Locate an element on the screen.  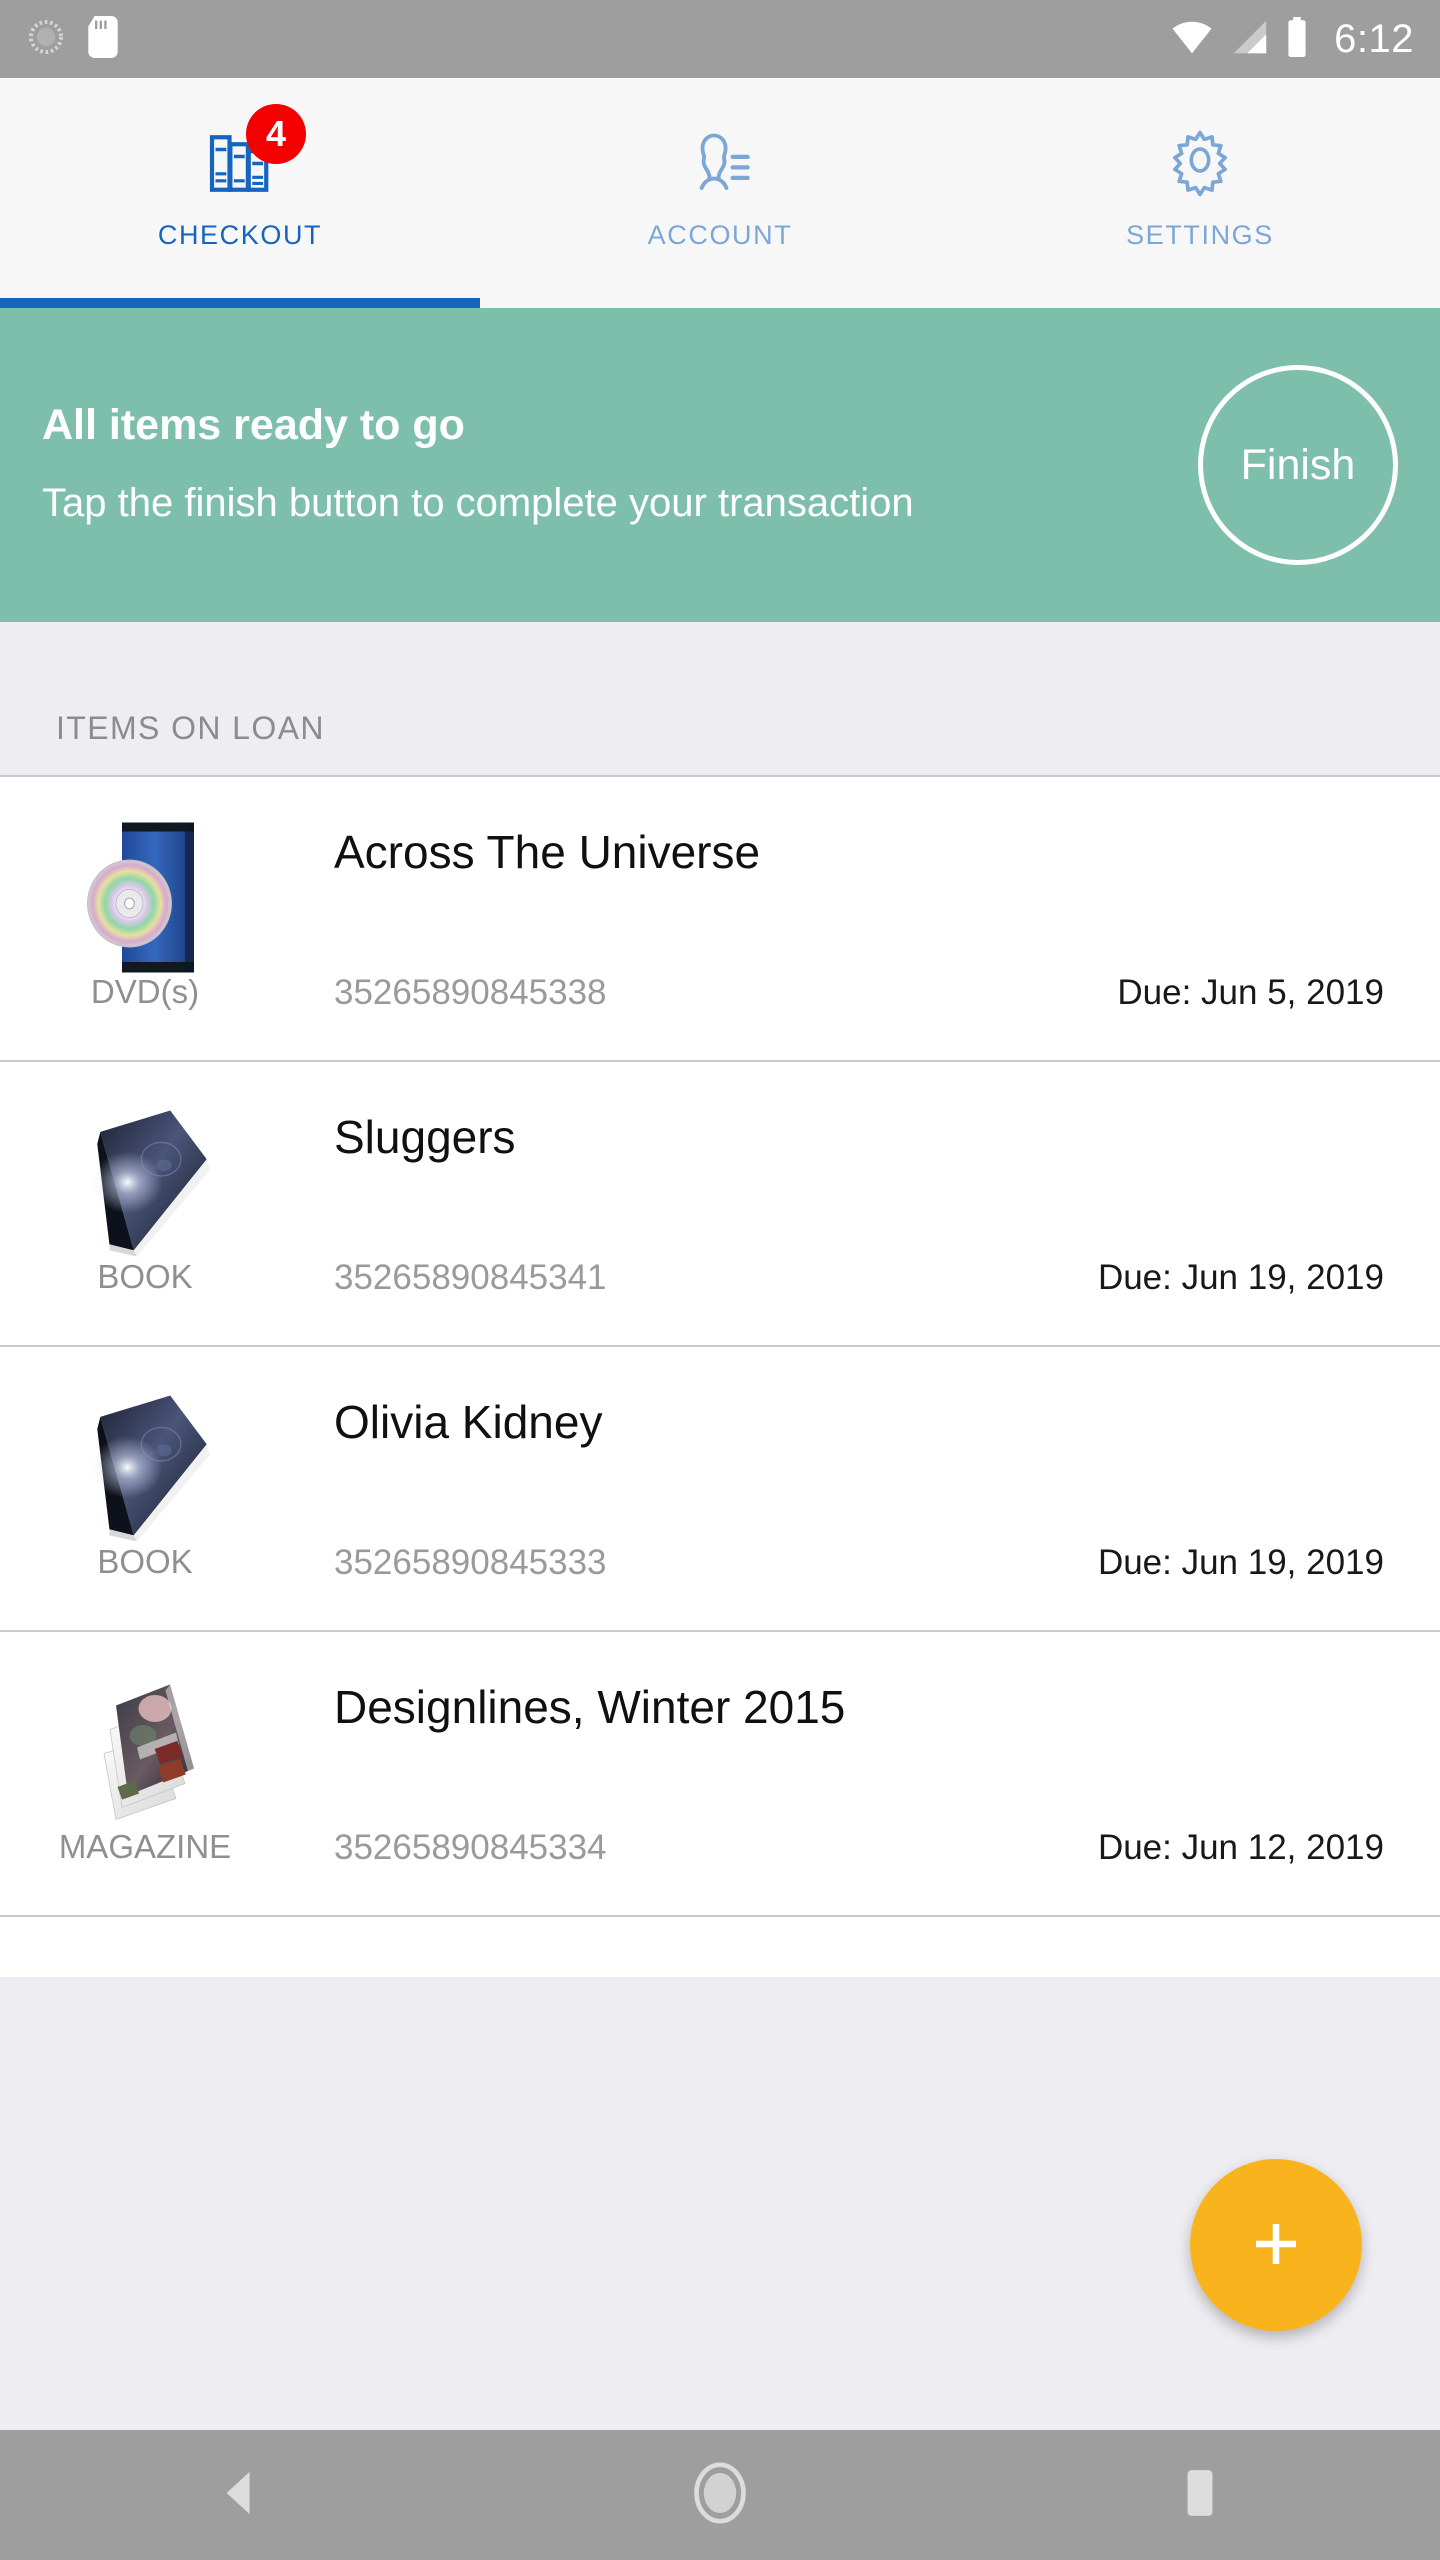
cellular-signal-icon is located at coordinates (1250, 39).